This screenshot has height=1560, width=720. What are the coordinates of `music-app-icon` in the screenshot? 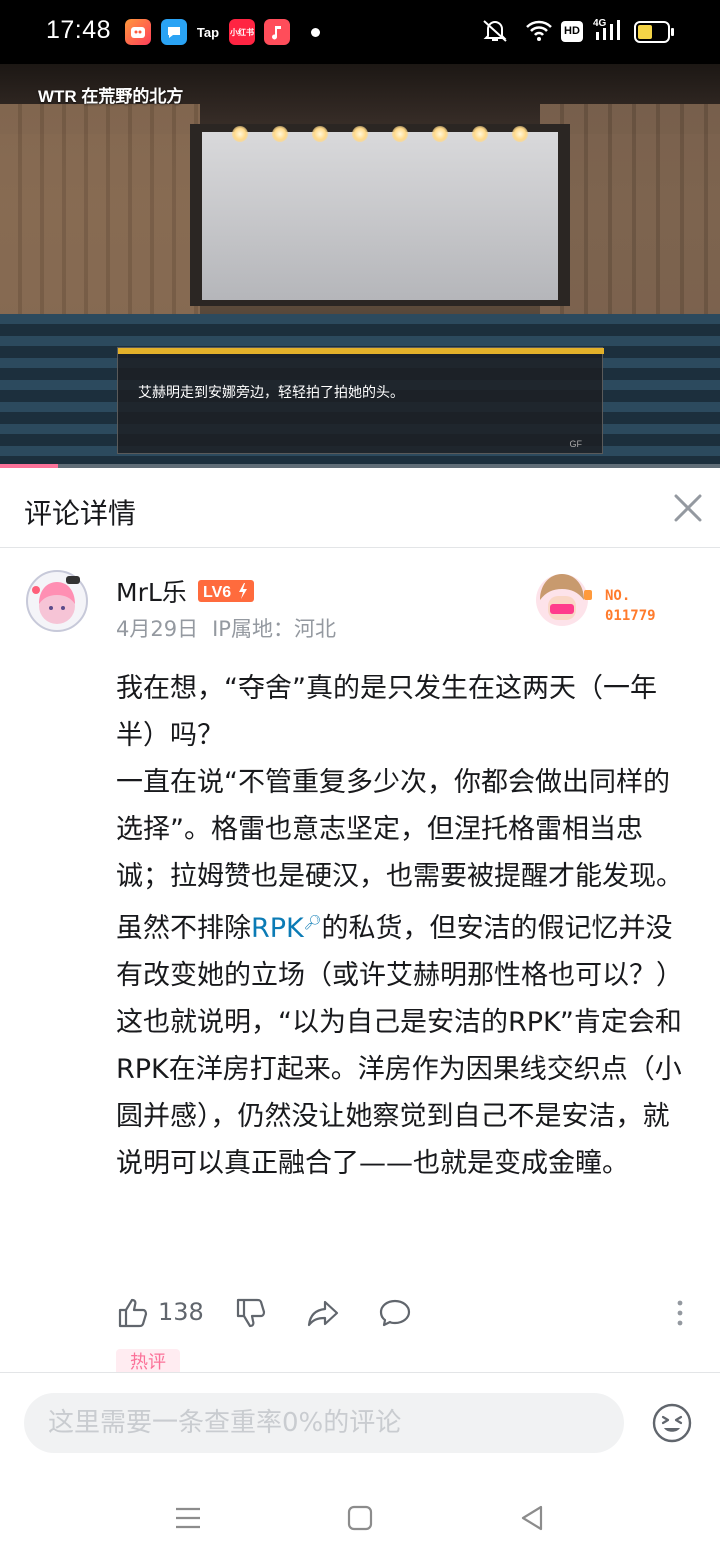 It's located at (277, 32).